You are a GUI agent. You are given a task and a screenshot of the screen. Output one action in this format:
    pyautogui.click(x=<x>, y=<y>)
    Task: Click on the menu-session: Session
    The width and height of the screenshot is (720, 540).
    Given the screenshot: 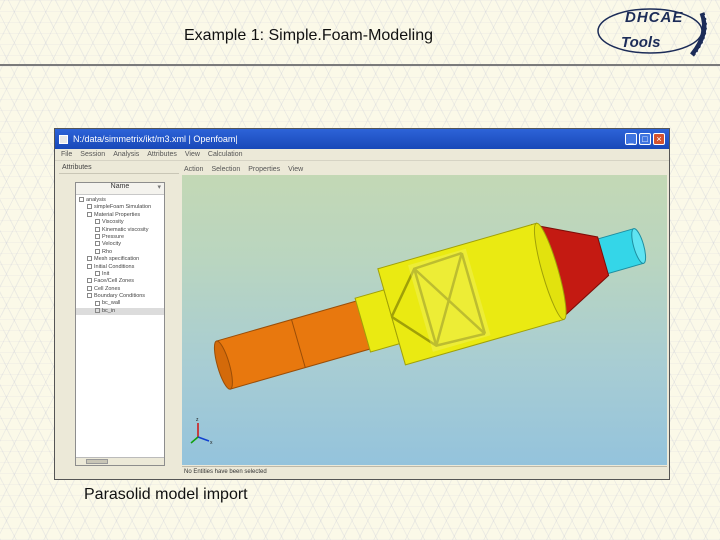 What is the action you would take?
    pyautogui.click(x=92, y=154)
    